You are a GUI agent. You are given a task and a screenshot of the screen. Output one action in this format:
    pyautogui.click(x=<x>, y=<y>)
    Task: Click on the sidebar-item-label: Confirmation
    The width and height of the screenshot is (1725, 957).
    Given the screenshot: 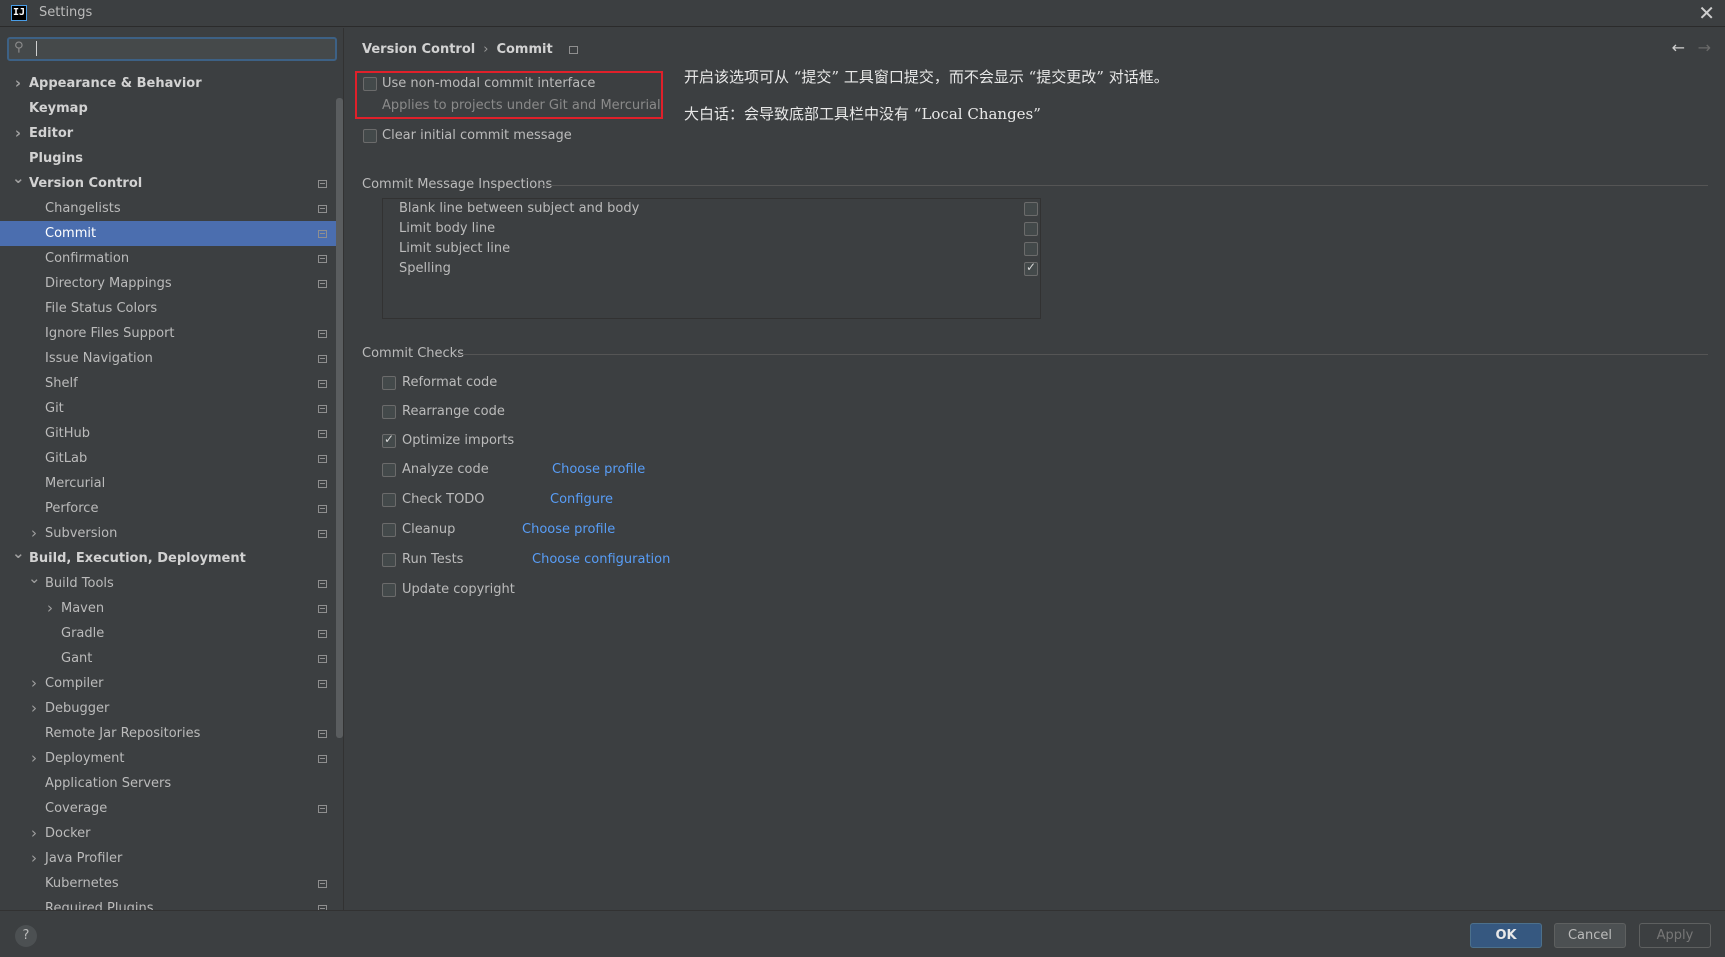 What is the action you would take?
    pyautogui.click(x=87, y=258)
    